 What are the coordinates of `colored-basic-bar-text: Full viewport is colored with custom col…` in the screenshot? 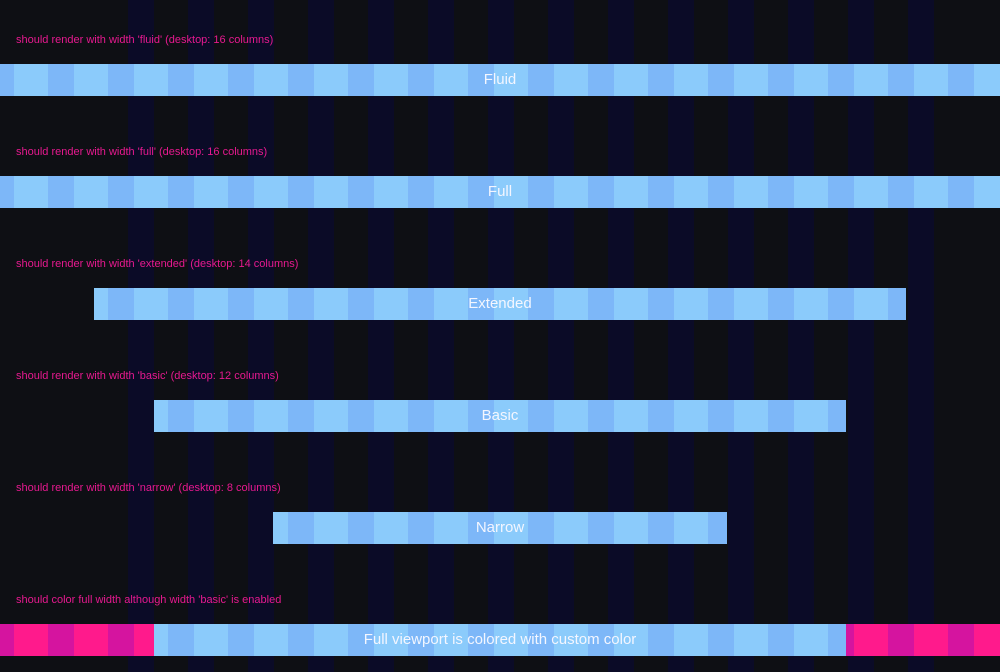 It's located at (500, 639).